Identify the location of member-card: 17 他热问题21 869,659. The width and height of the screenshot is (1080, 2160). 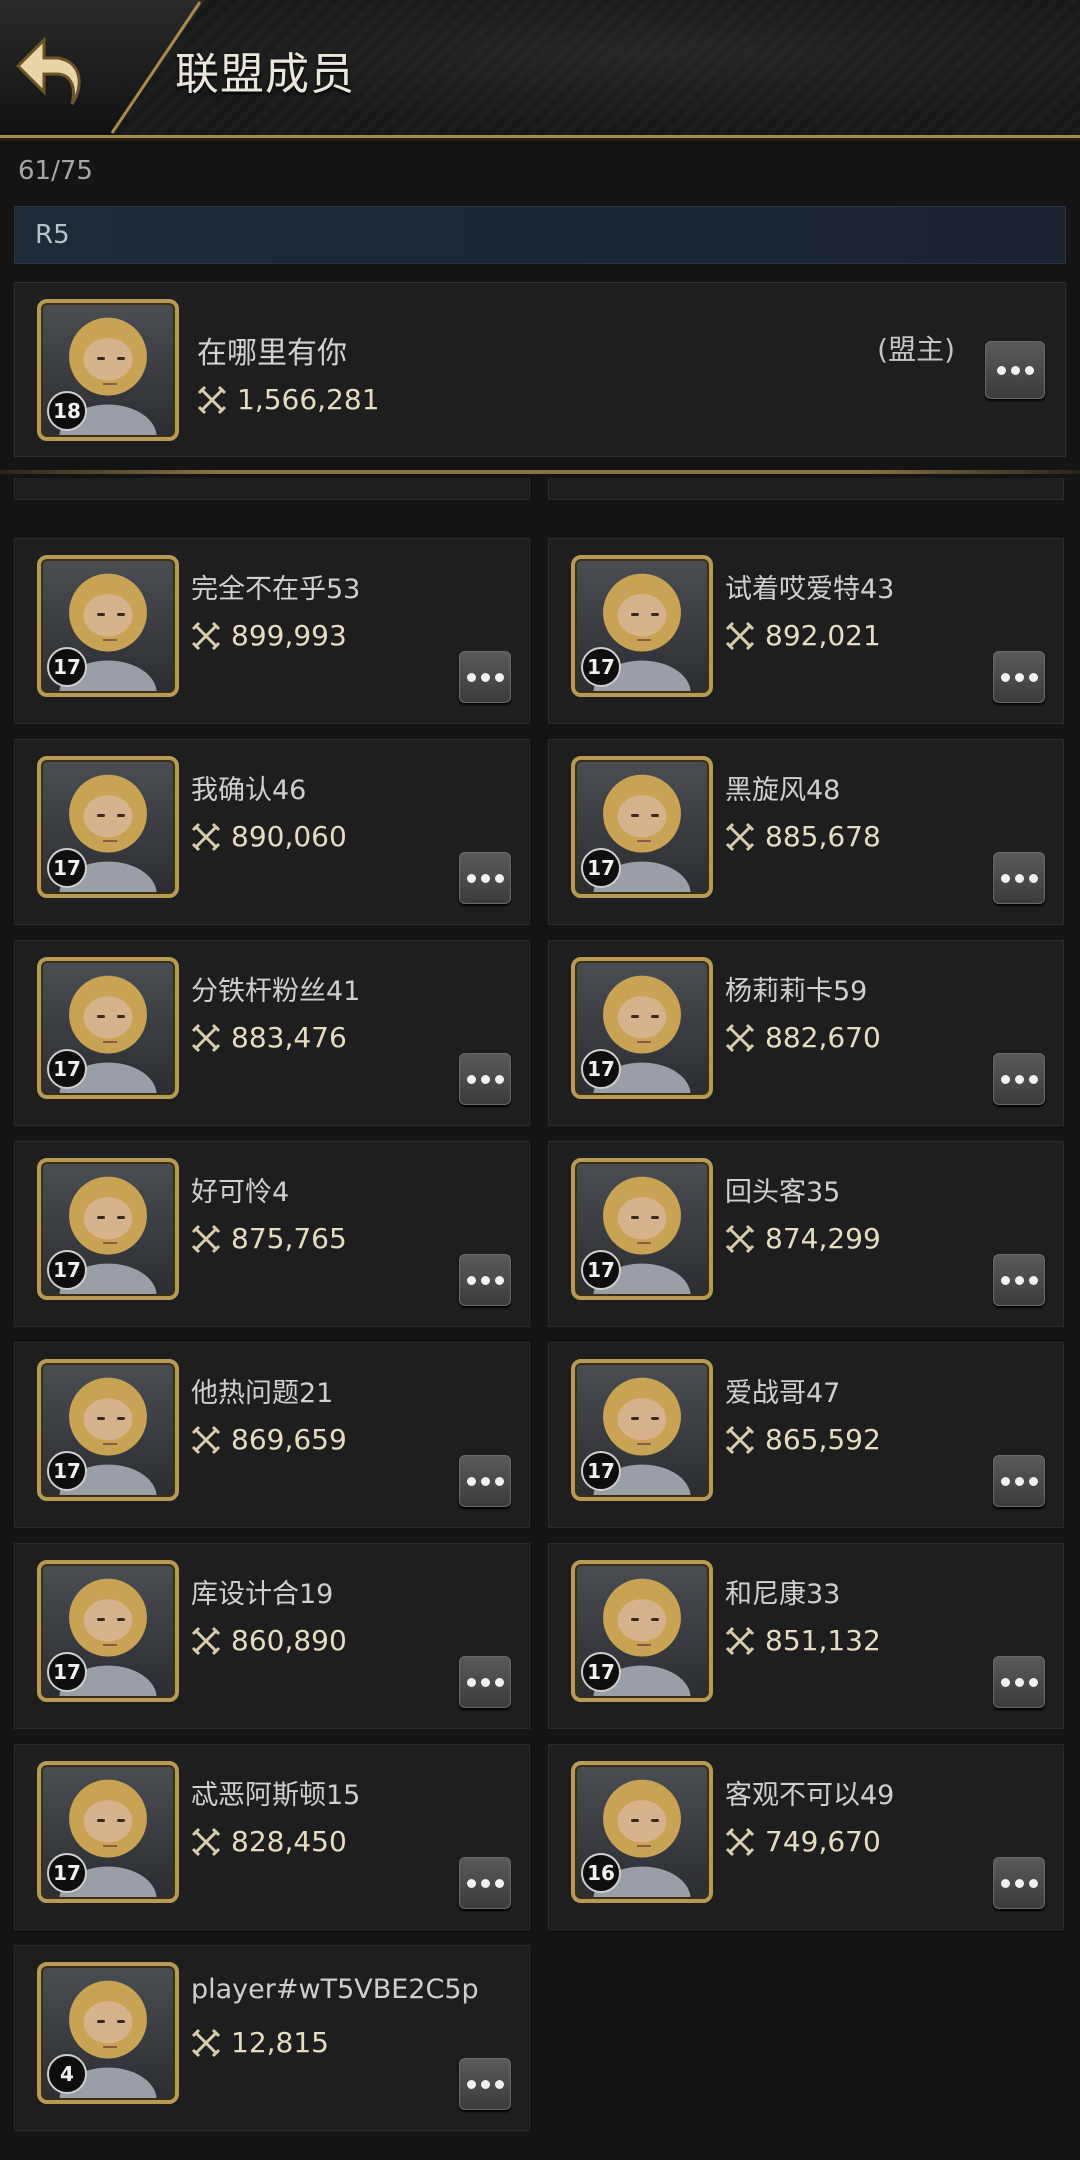
(272, 1435).